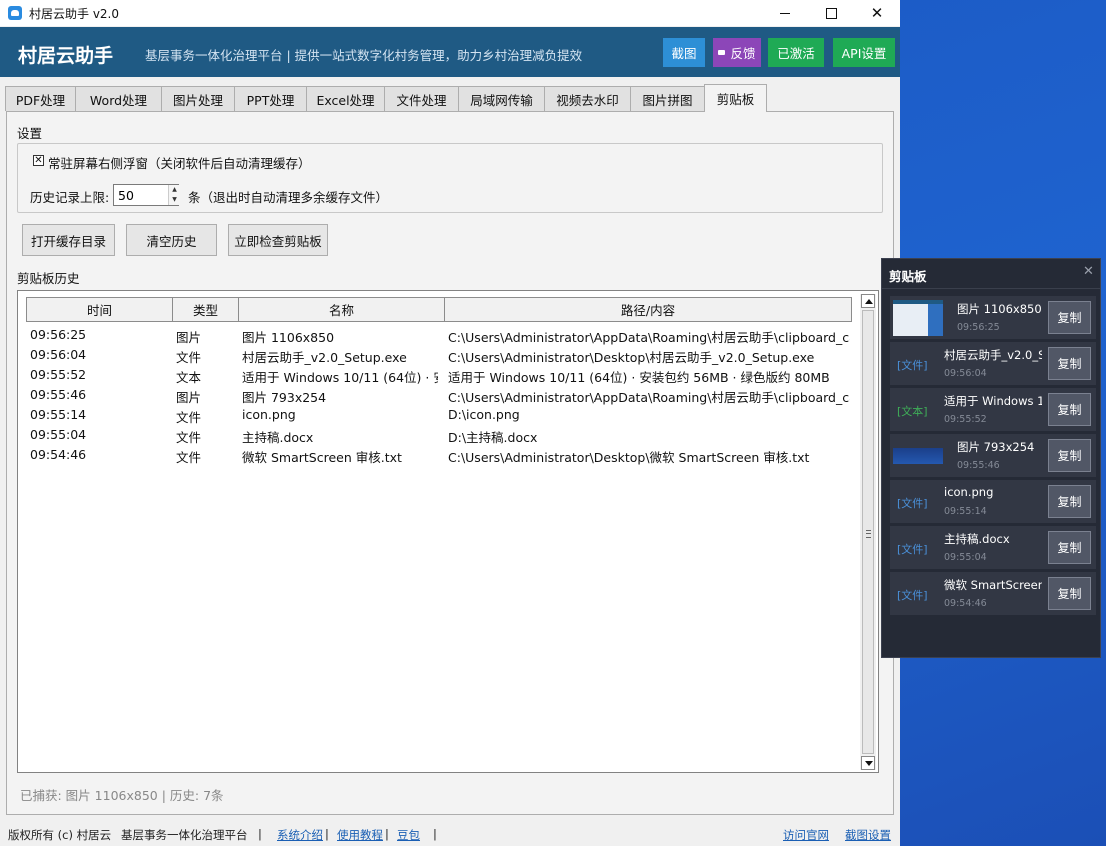 This screenshot has width=1106, height=846. I want to click on footer-link-doubao: 豆包, so click(408, 835).